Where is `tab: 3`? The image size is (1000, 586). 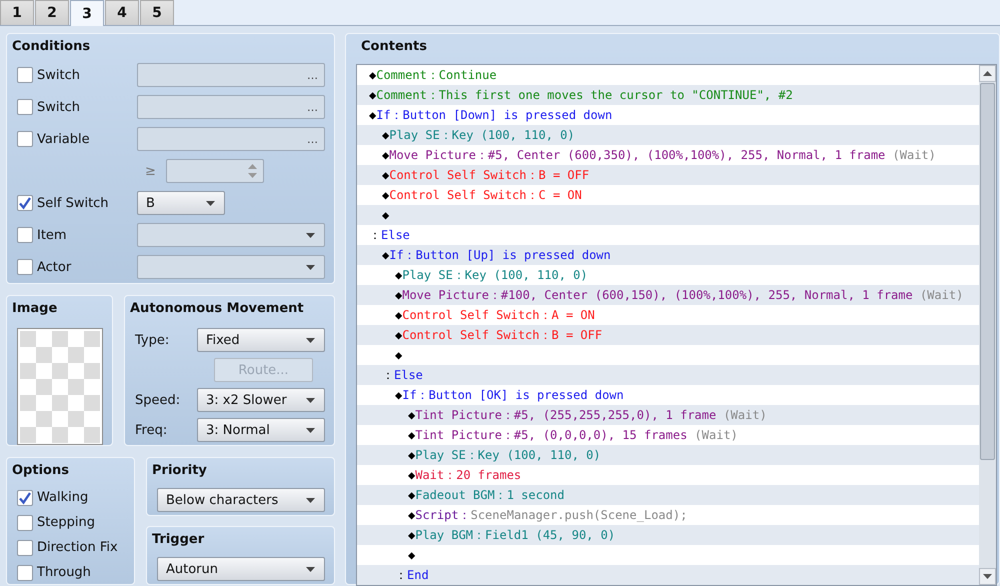 tab: 3 is located at coordinates (87, 13).